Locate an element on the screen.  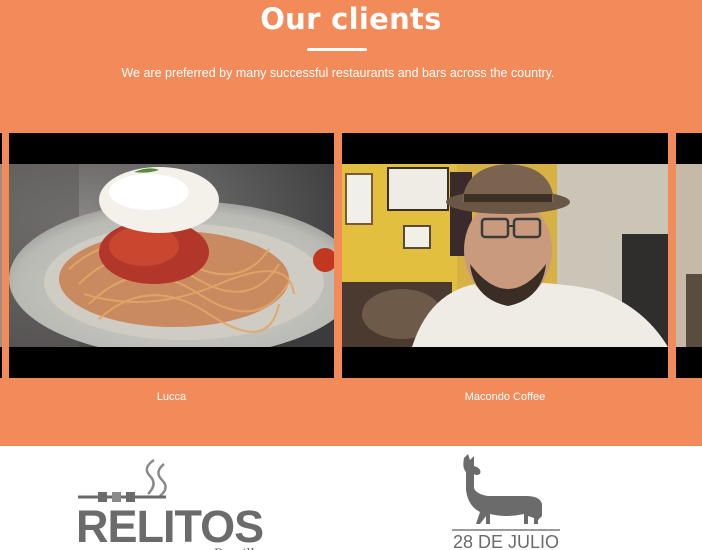
relitos-logo: RELITOS Parrilla is located at coordinates (174, 502).